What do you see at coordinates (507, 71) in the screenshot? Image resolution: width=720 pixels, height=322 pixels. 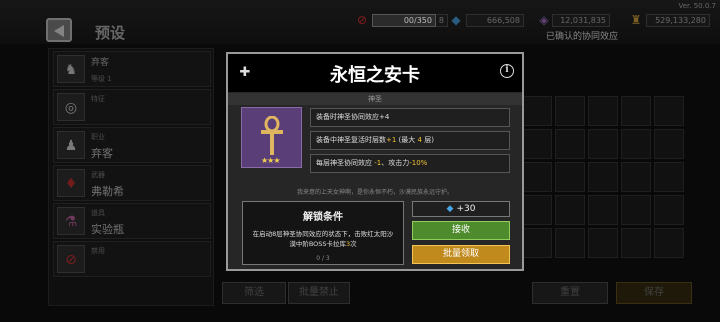 I see `info-icon: i` at bounding box center [507, 71].